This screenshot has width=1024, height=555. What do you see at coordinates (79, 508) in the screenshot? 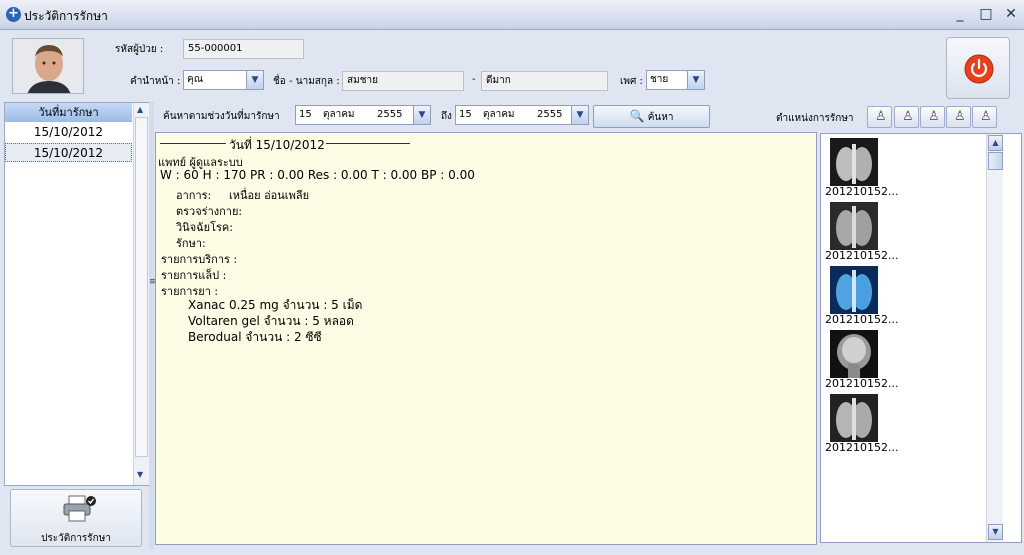
I see `printer-icon` at bounding box center [79, 508].